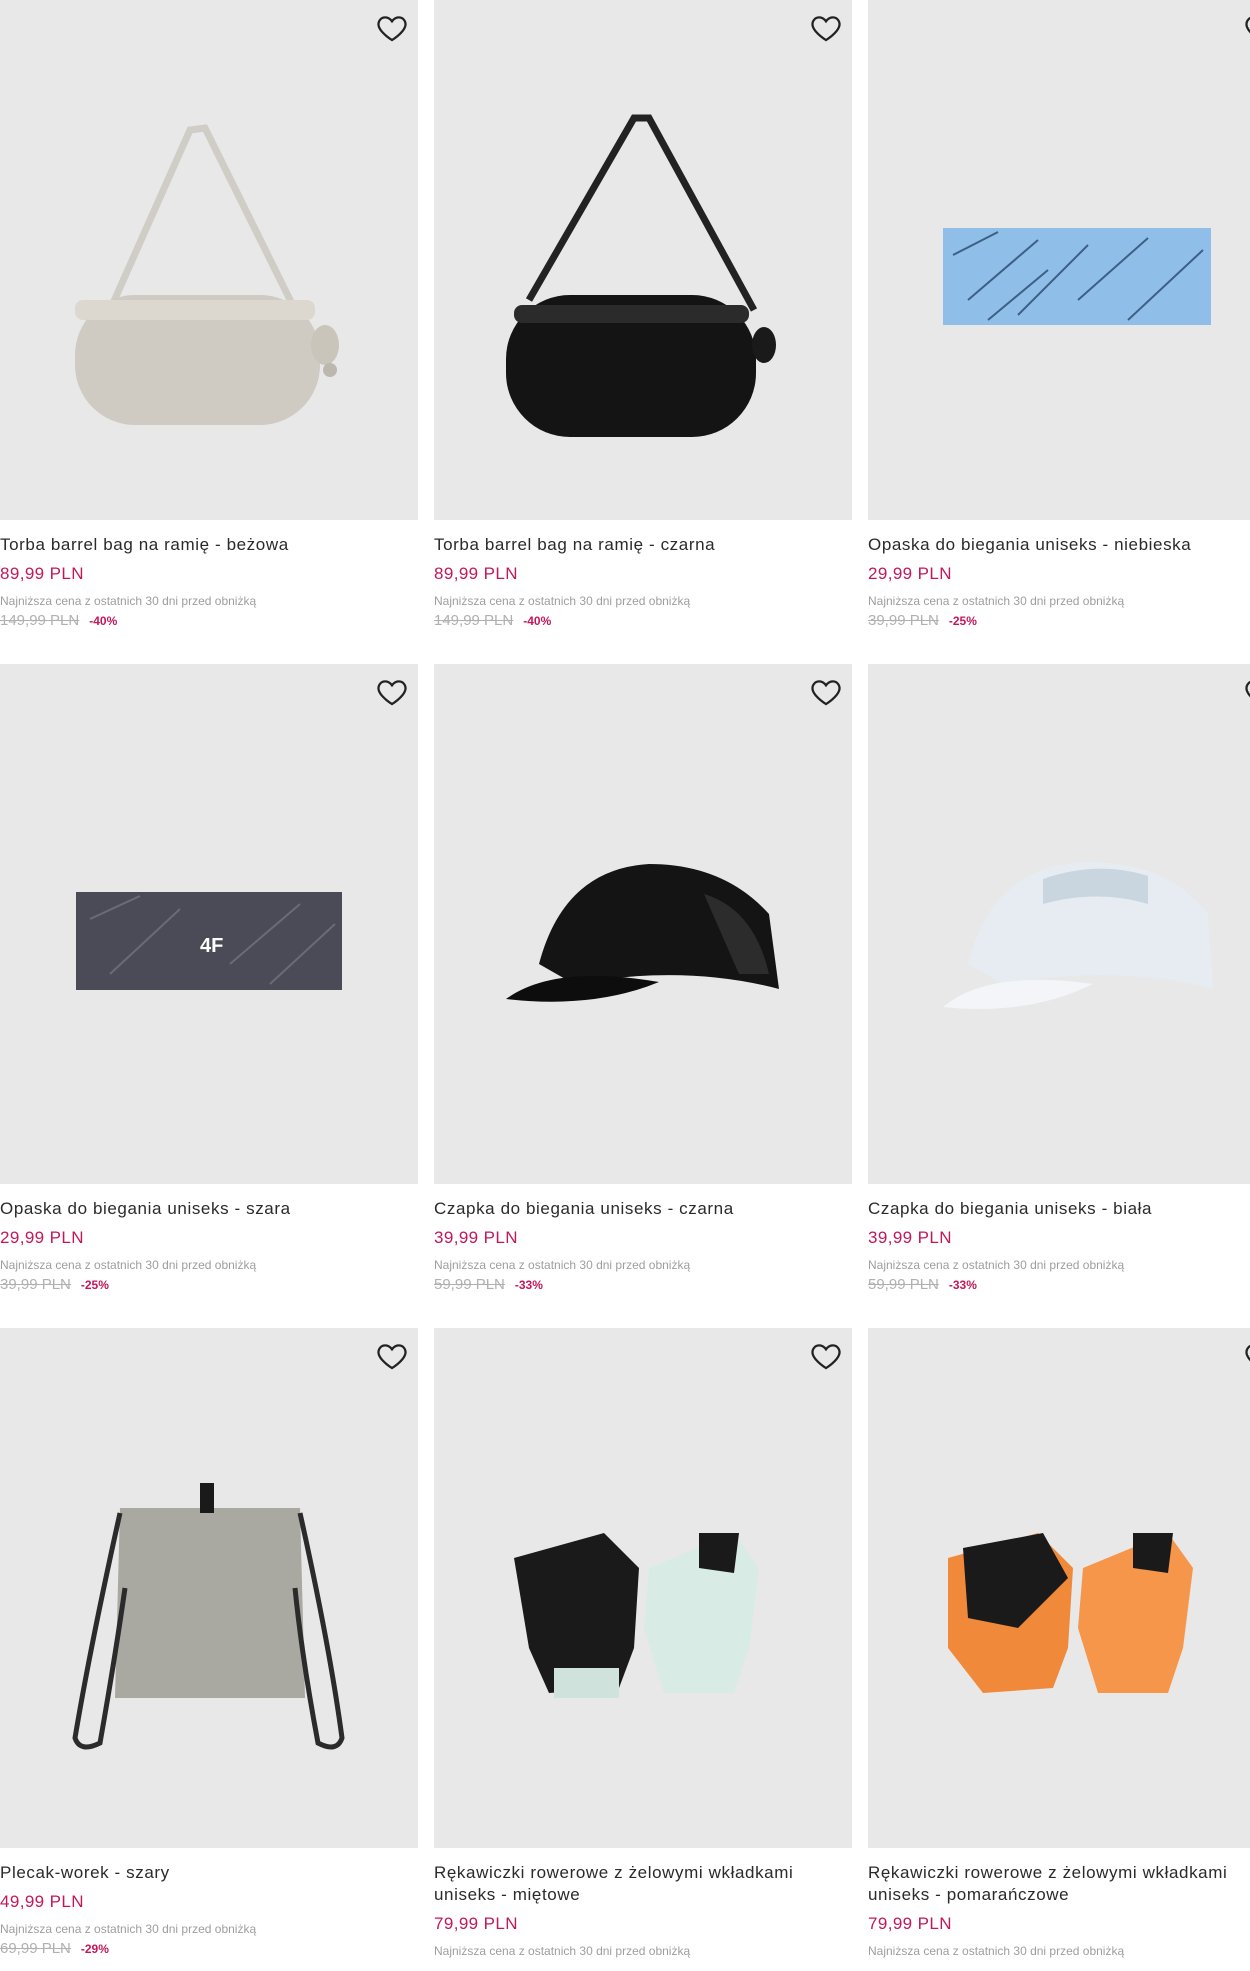 Image resolution: width=1250 pixels, height=1971 pixels. I want to click on product-title: Plecak-worek - szary, so click(209, 1873).